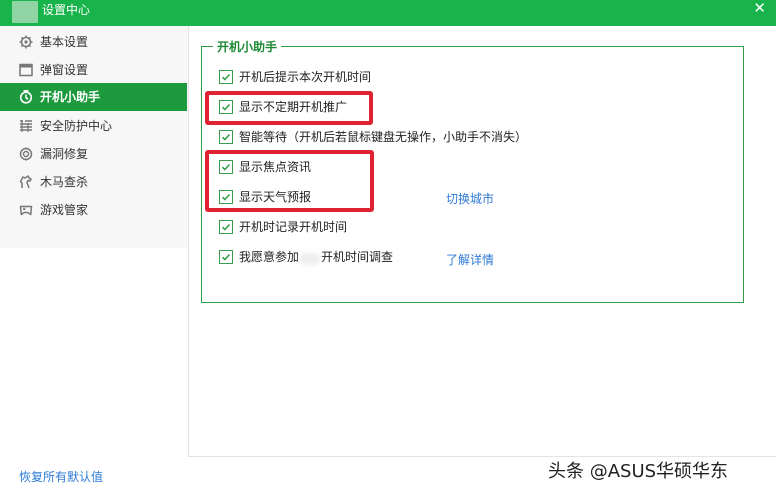  Describe the element at coordinates (388, 13) in the screenshot. I see `title-bar: 设置中心 ✕` at that location.